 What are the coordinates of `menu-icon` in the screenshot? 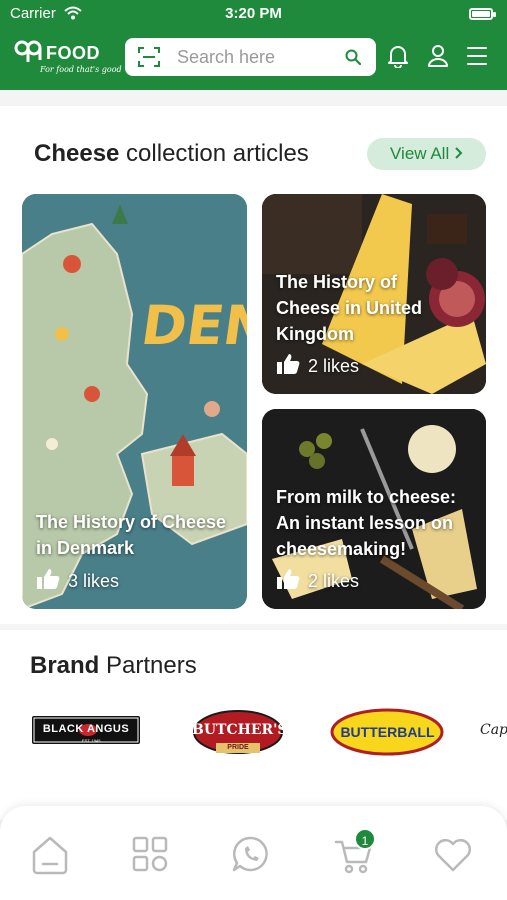 It's located at (477, 56).